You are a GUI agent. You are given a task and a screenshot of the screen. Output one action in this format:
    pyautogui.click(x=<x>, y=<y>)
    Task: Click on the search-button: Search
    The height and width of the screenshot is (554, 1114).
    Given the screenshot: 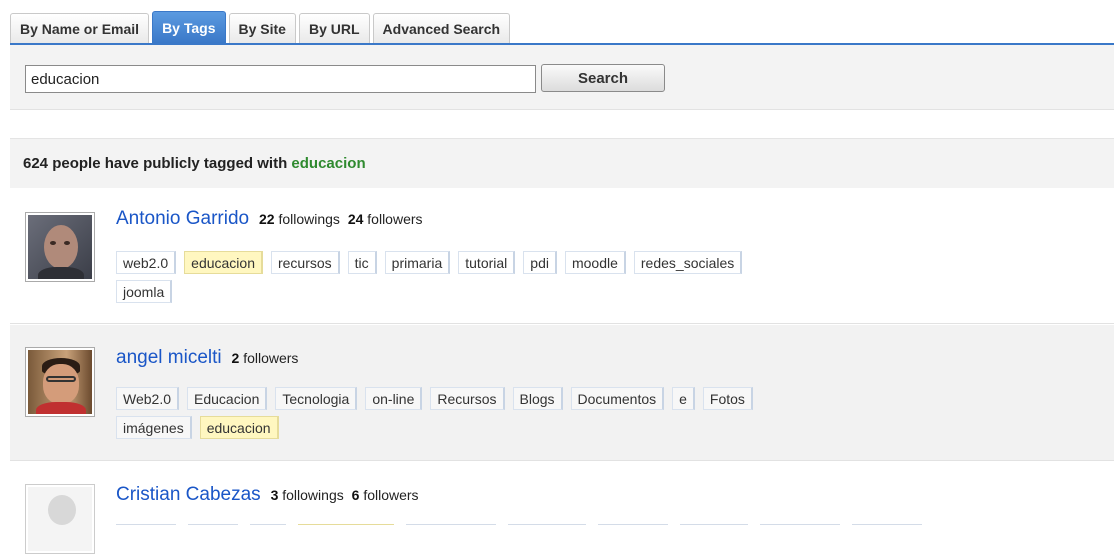 What is the action you would take?
    pyautogui.click(x=603, y=78)
    